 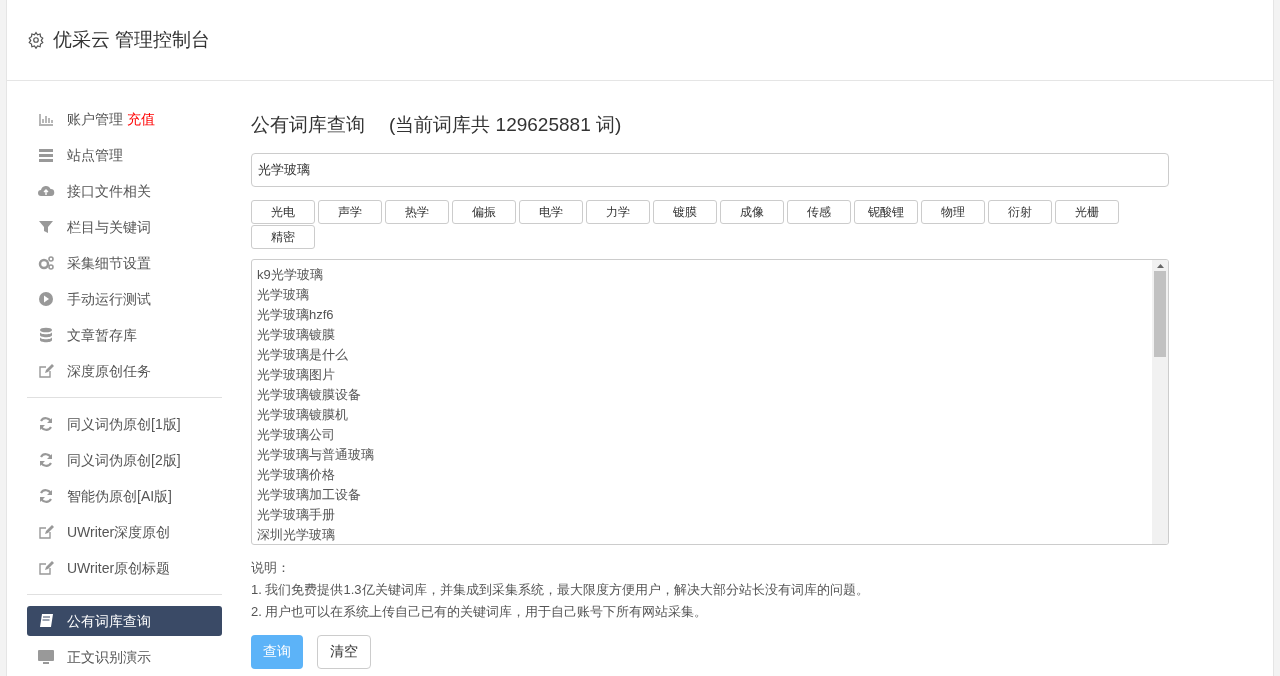 I want to click on keyword-tag: 衍射, so click(x=1020, y=211).